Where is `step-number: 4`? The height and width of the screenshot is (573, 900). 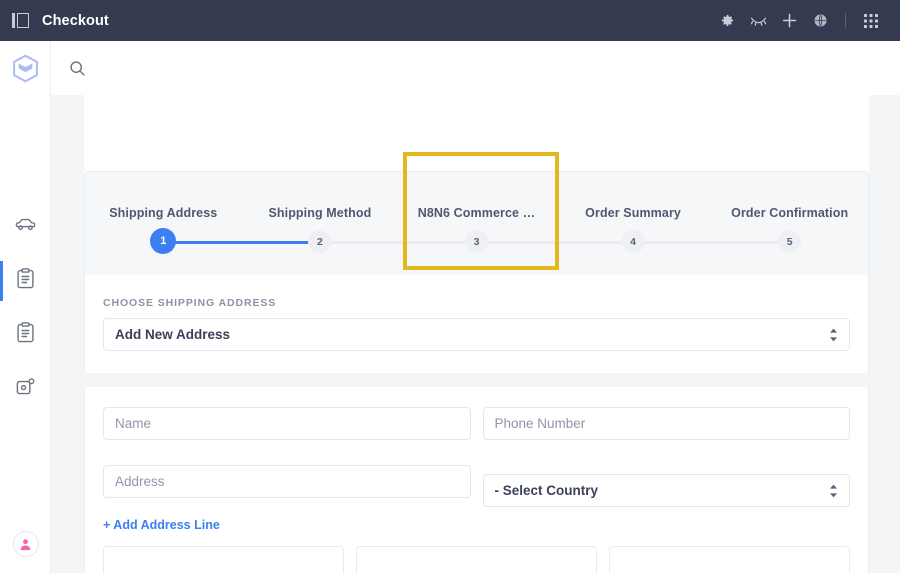 step-number: 4 is located at coordinates (633, 241).